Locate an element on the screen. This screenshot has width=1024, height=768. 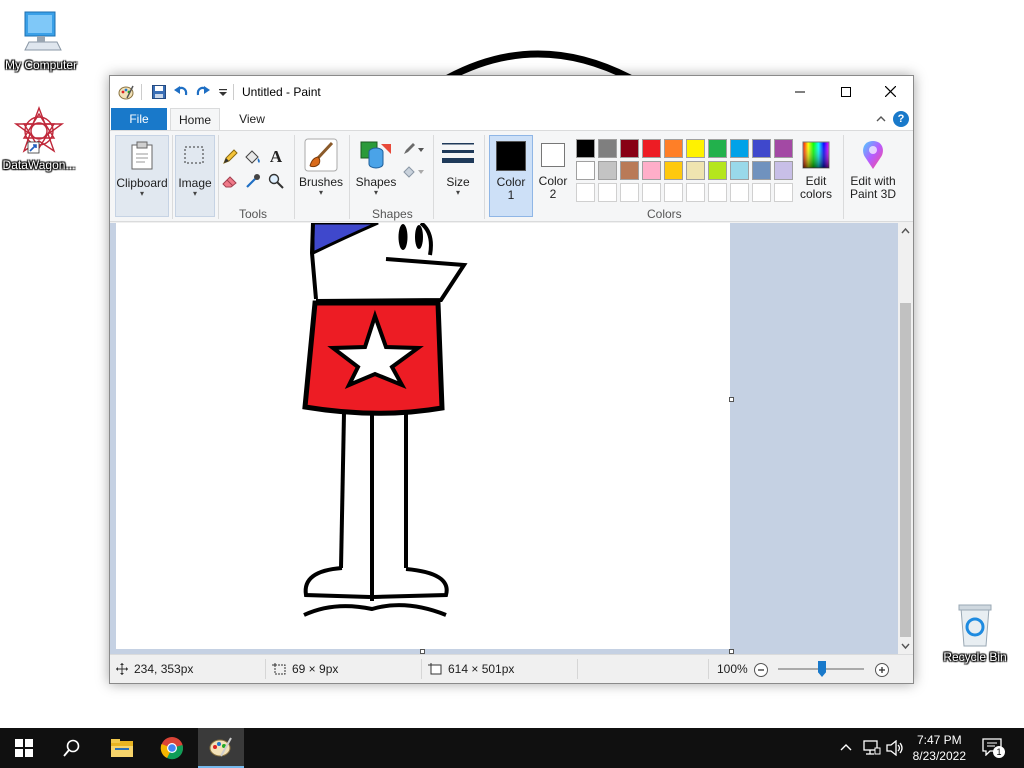
drawing-eye-left is located at coordinates (403, 237).